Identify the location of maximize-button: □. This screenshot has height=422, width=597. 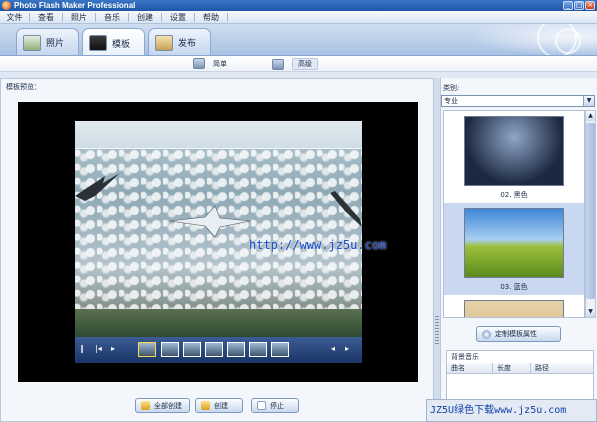
(579, 5).